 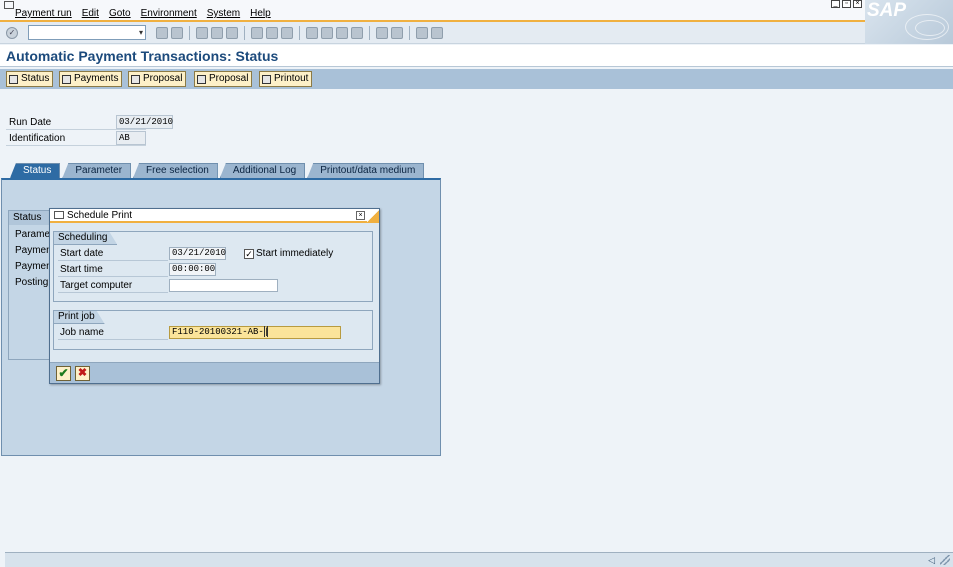 I want to click on status-bar-toggle-icon: ◁, so click(x=931, y=560).